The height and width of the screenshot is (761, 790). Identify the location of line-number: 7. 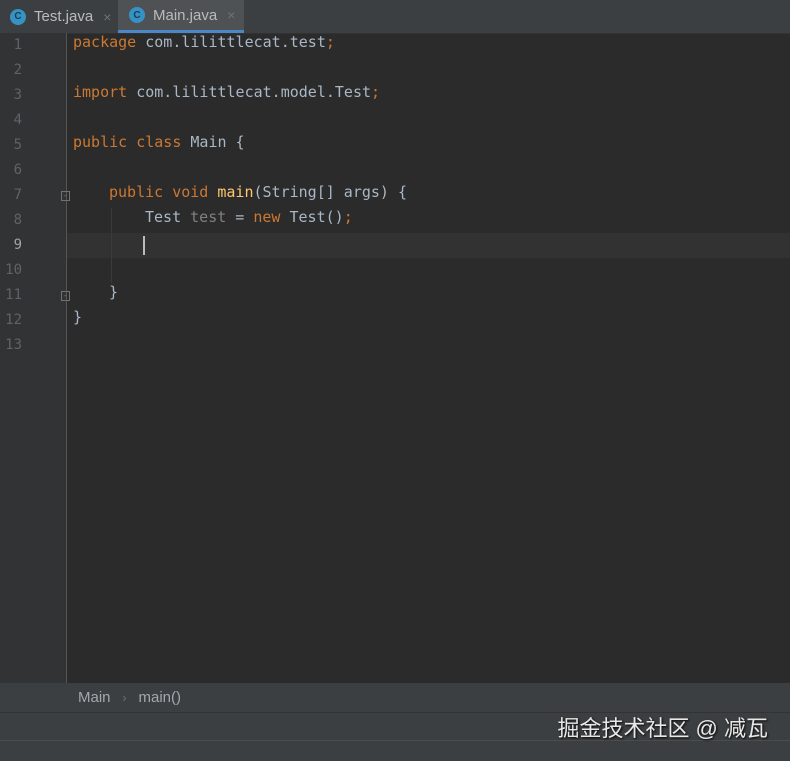
(17, 195).